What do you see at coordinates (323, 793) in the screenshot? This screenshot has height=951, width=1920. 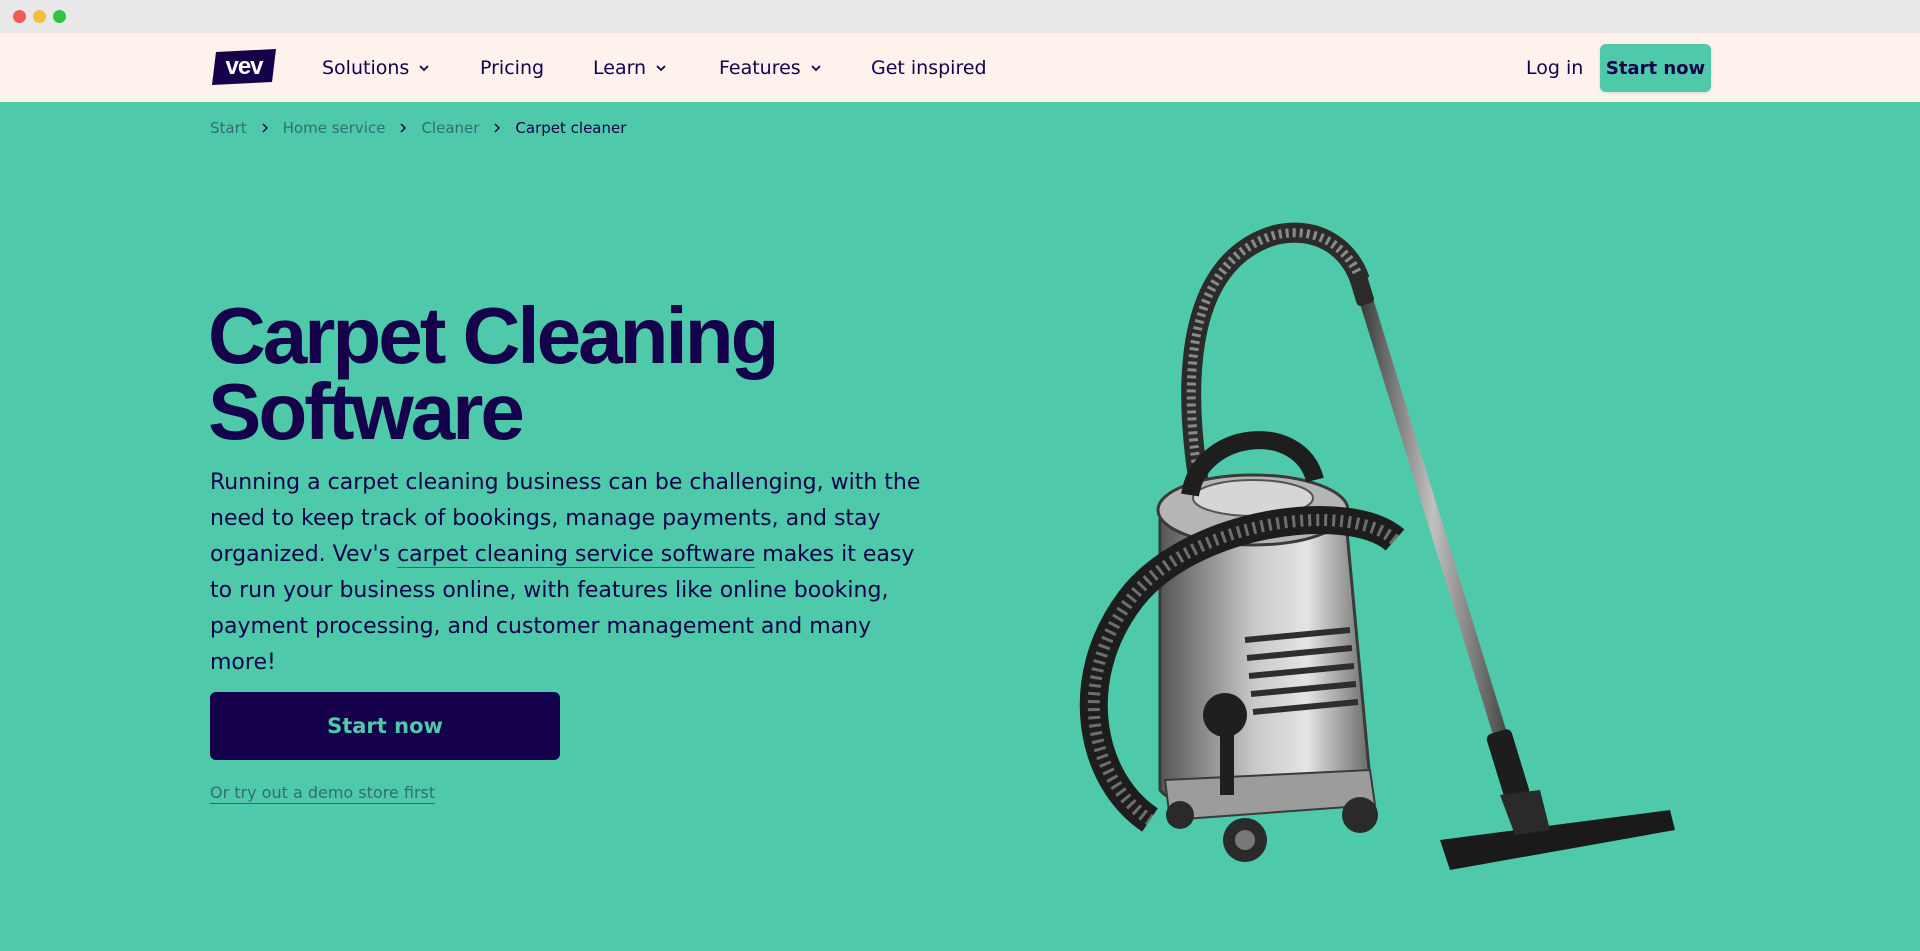 I see `demo-store-link: Or try out a demo store first` at bounding box center [323, 793].